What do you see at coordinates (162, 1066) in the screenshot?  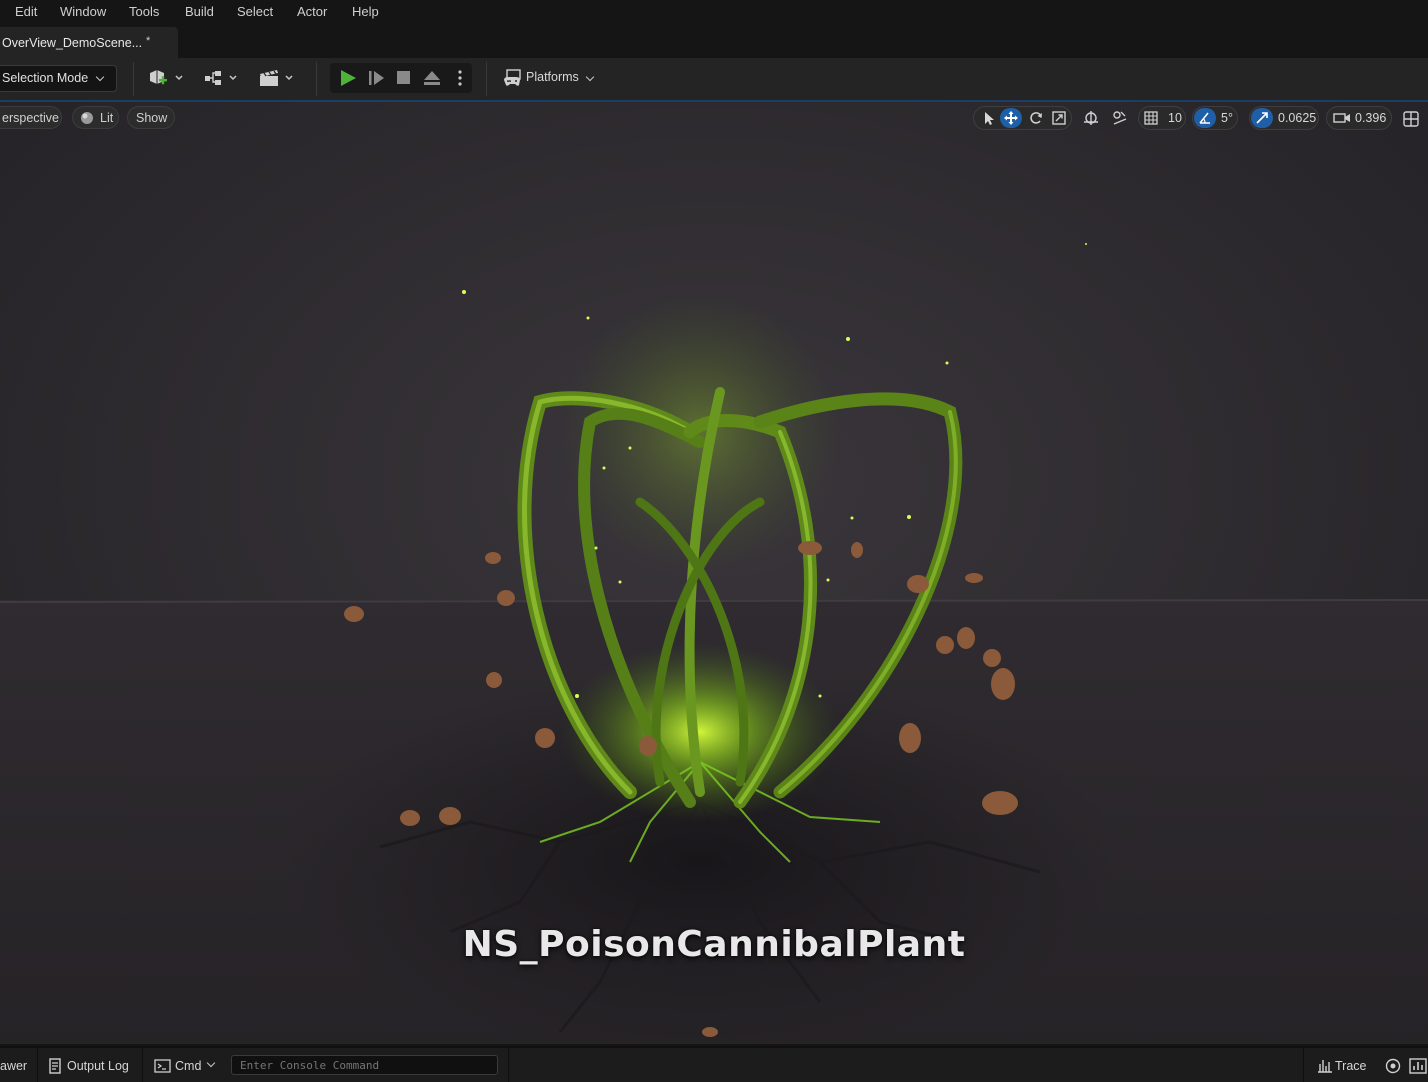 I see `terminal-icon` at bounding box center [162, 1066].